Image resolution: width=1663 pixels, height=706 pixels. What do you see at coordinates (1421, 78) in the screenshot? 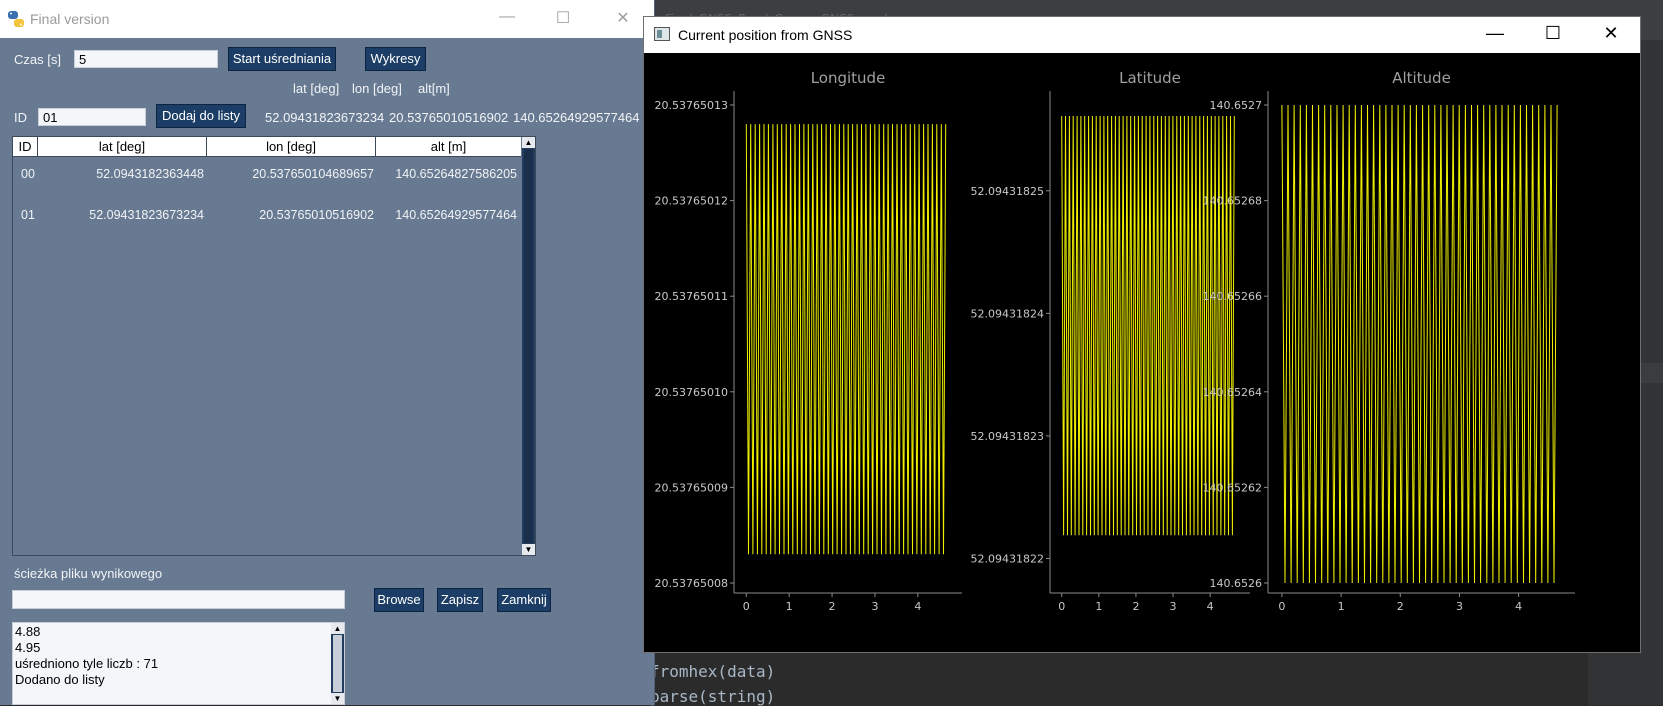
I see `chart-title: Altitude` at bounding box center [1421, 78].